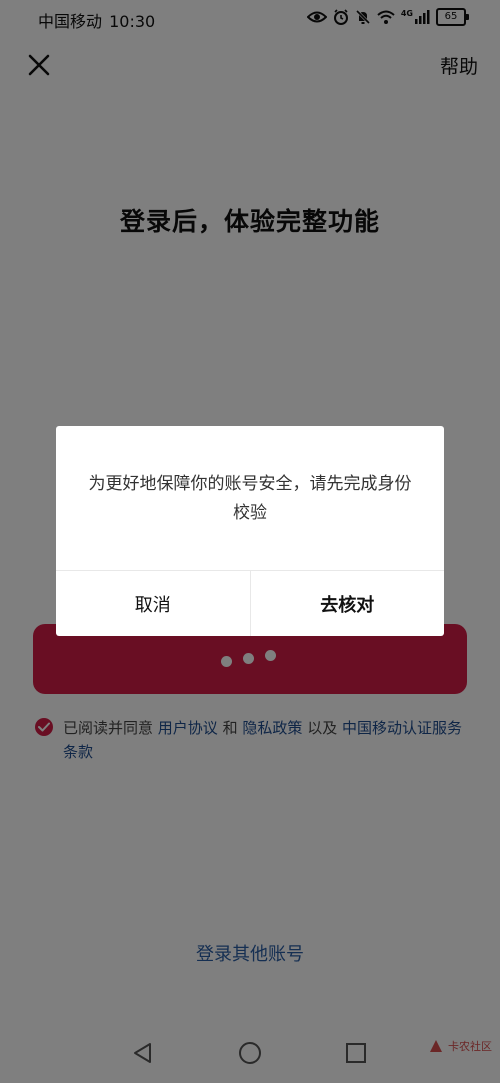 The image size is (500, 1083). Describe the element at coordinates (347, 603) in the screenshot. I see `dialog-confirm-button: 去核对` at that location.